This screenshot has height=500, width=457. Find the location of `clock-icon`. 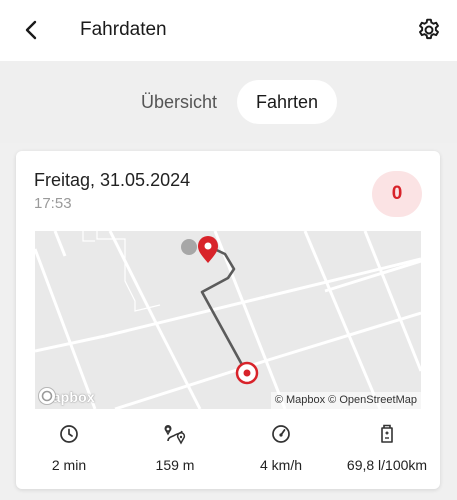

clock-icon is located at coordinates (69, 434).